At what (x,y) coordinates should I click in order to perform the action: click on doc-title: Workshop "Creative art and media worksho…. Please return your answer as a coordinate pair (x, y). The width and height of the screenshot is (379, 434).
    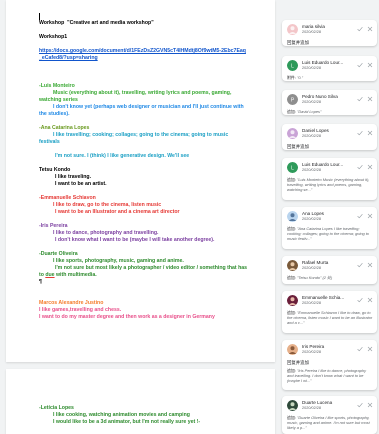
    Looking at the image, I should click on (96, 23).